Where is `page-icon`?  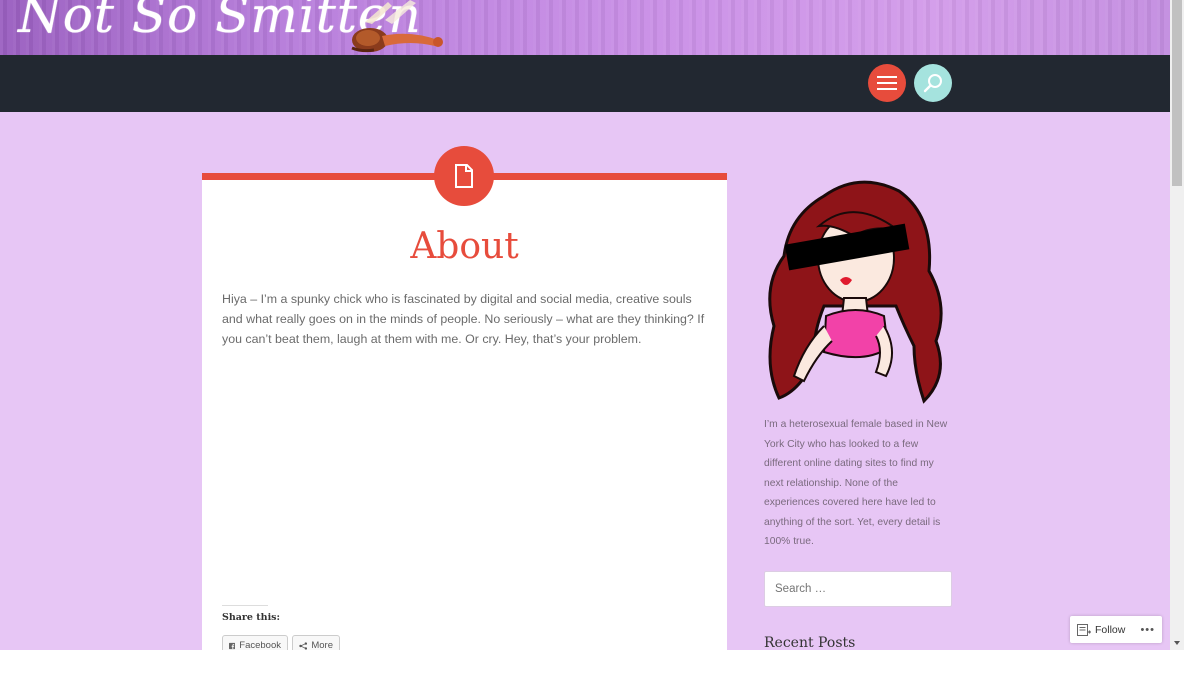 page-icon is located at coordinates (464, 176).